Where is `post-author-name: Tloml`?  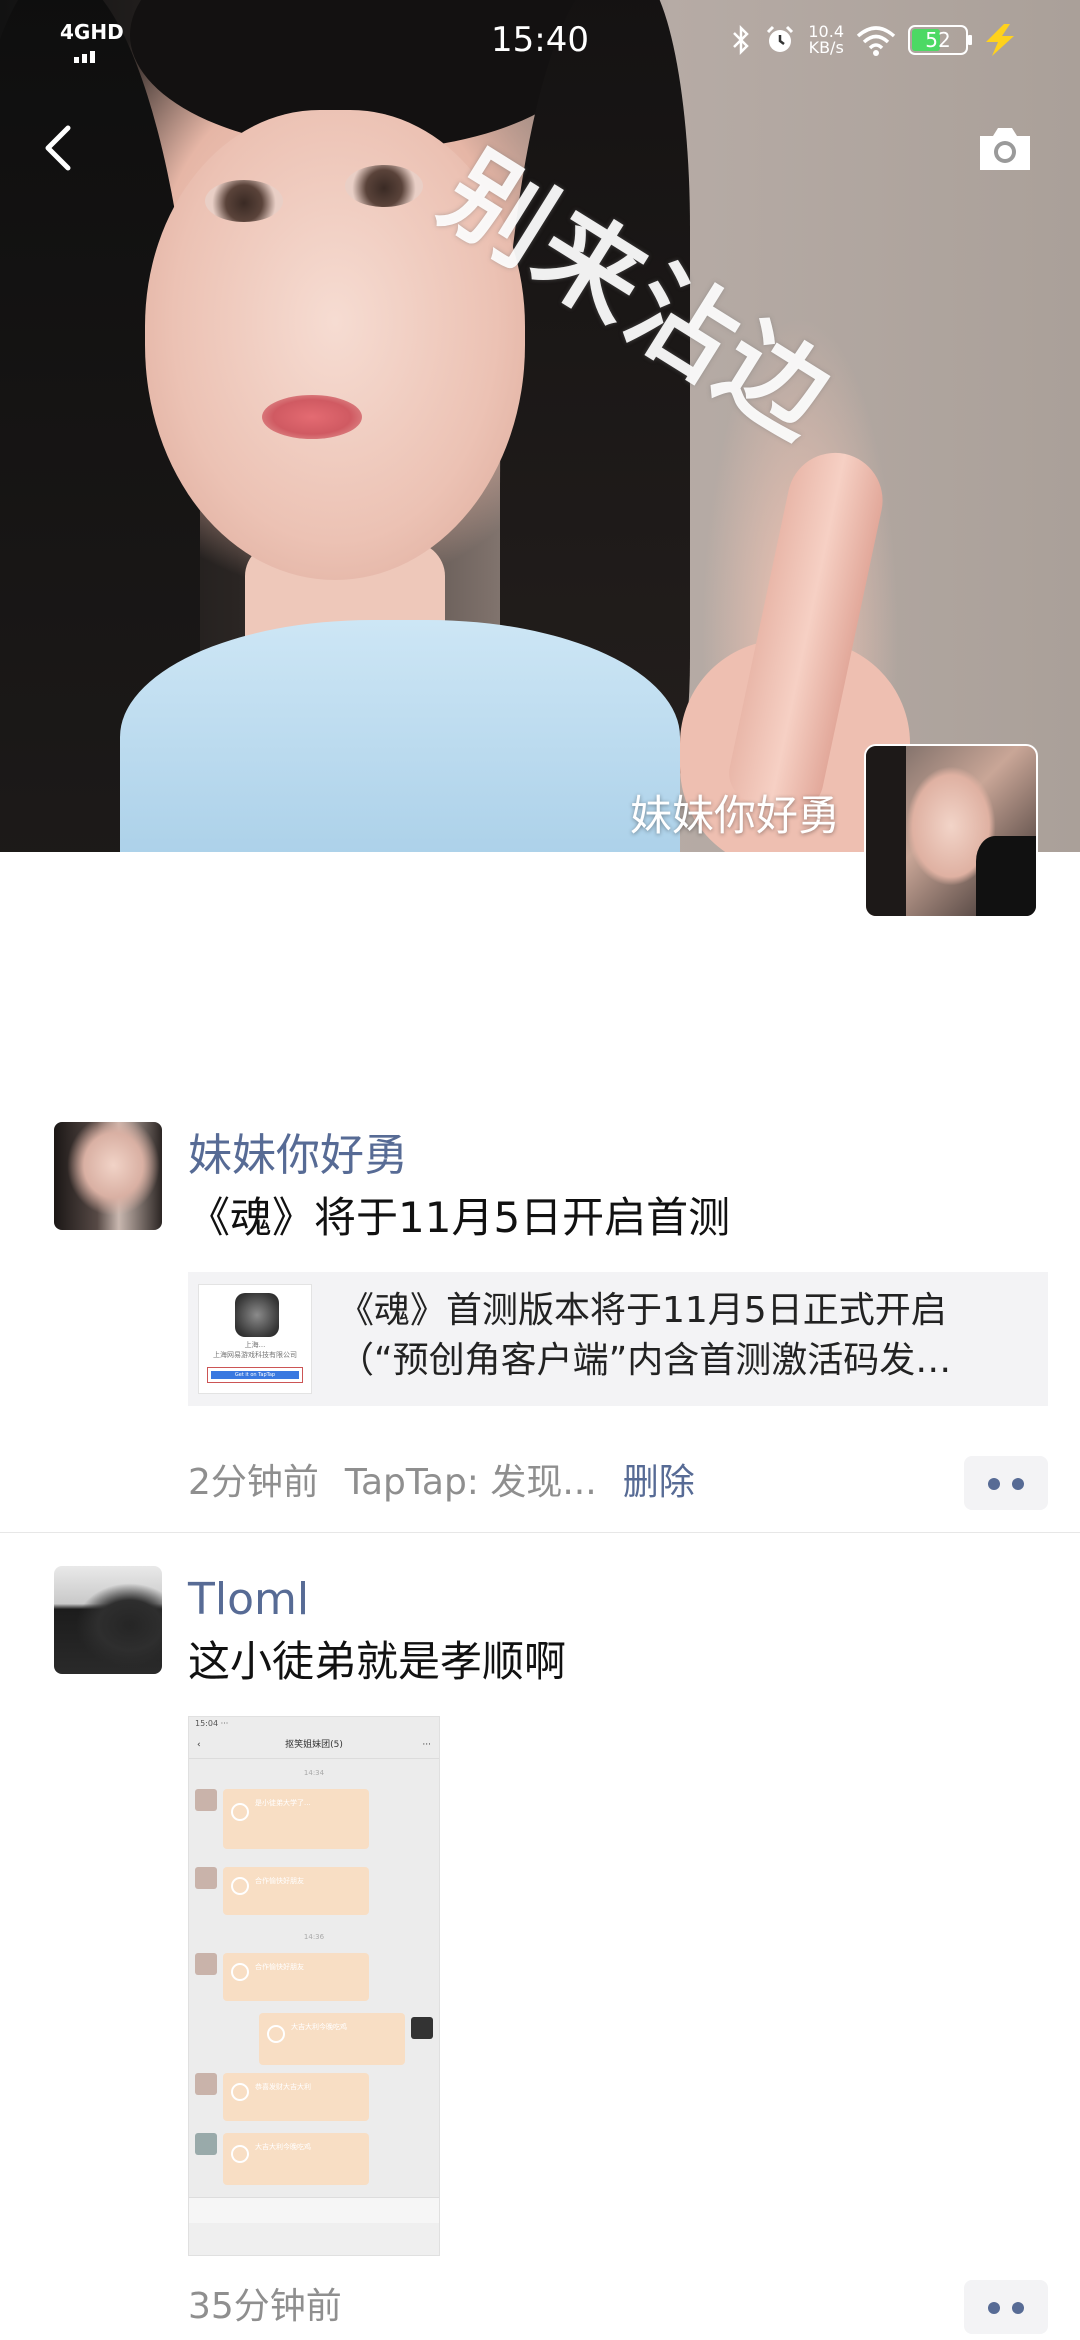 post-author-name: Tloml is located at coordinates (248, 1600).